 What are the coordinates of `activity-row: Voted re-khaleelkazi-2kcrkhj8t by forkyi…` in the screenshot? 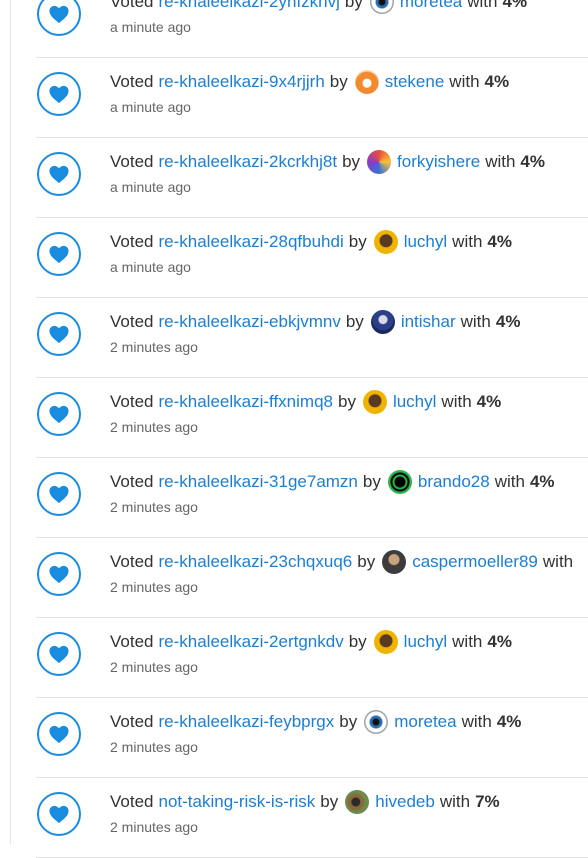 It's located at (312, 178).